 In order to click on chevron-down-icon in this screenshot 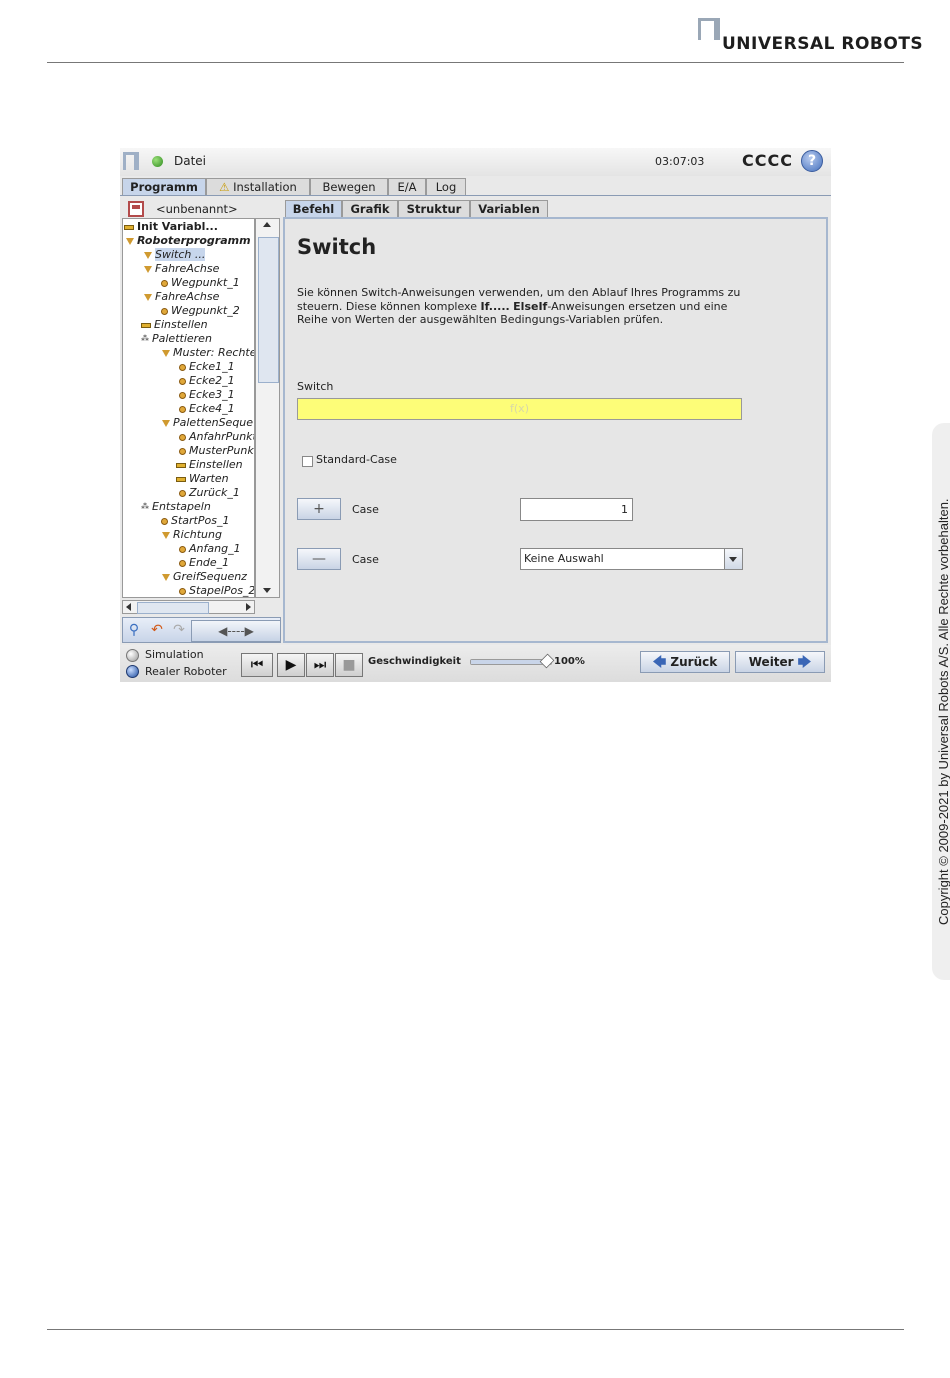, I will do `click(733, 559)`.